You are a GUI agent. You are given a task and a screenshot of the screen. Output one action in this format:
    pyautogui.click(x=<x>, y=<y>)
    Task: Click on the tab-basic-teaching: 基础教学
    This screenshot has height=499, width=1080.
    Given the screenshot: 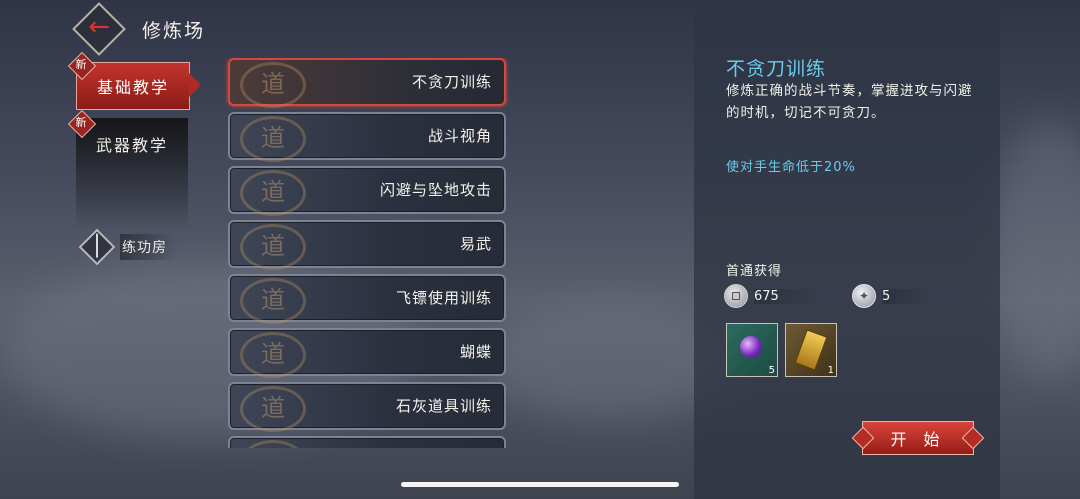 What is the action you would take?
    pyautogui.click(x=138, y=86)
    